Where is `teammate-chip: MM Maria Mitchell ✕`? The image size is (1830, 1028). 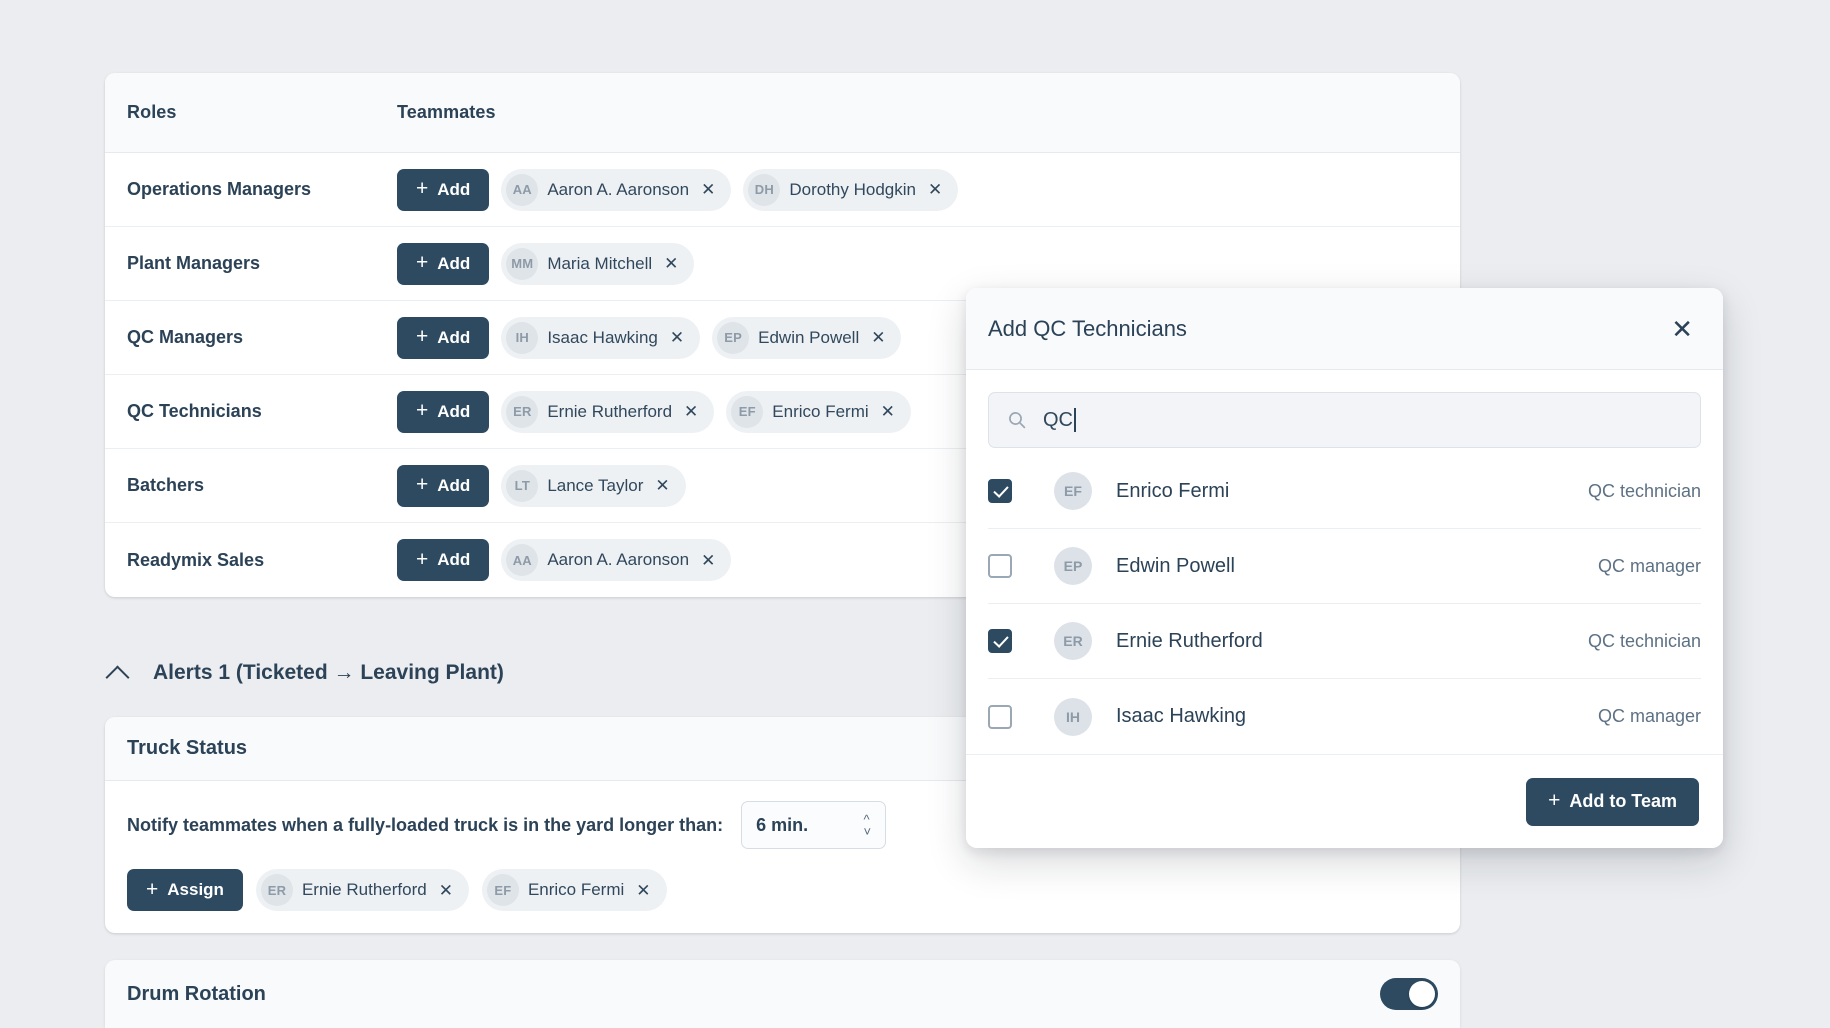
teammate-chip: MM Maria Mitchell ✕ is located at coordinates (598, 263).